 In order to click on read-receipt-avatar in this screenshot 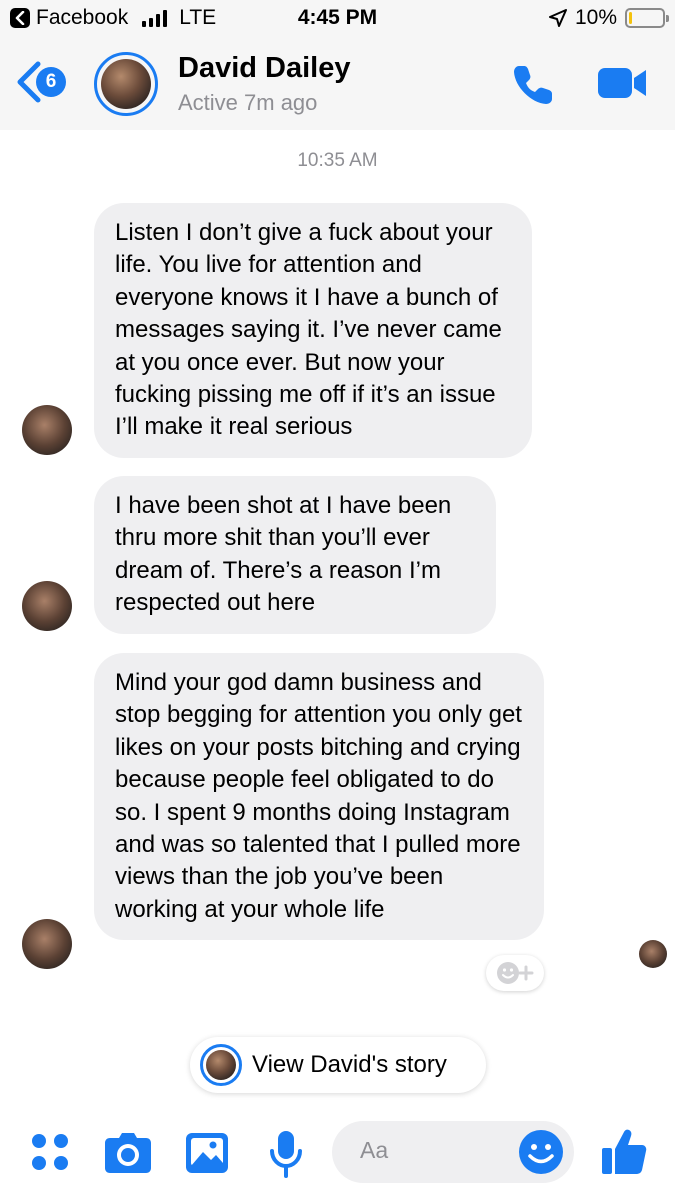, I will do `click(653, 954)`.